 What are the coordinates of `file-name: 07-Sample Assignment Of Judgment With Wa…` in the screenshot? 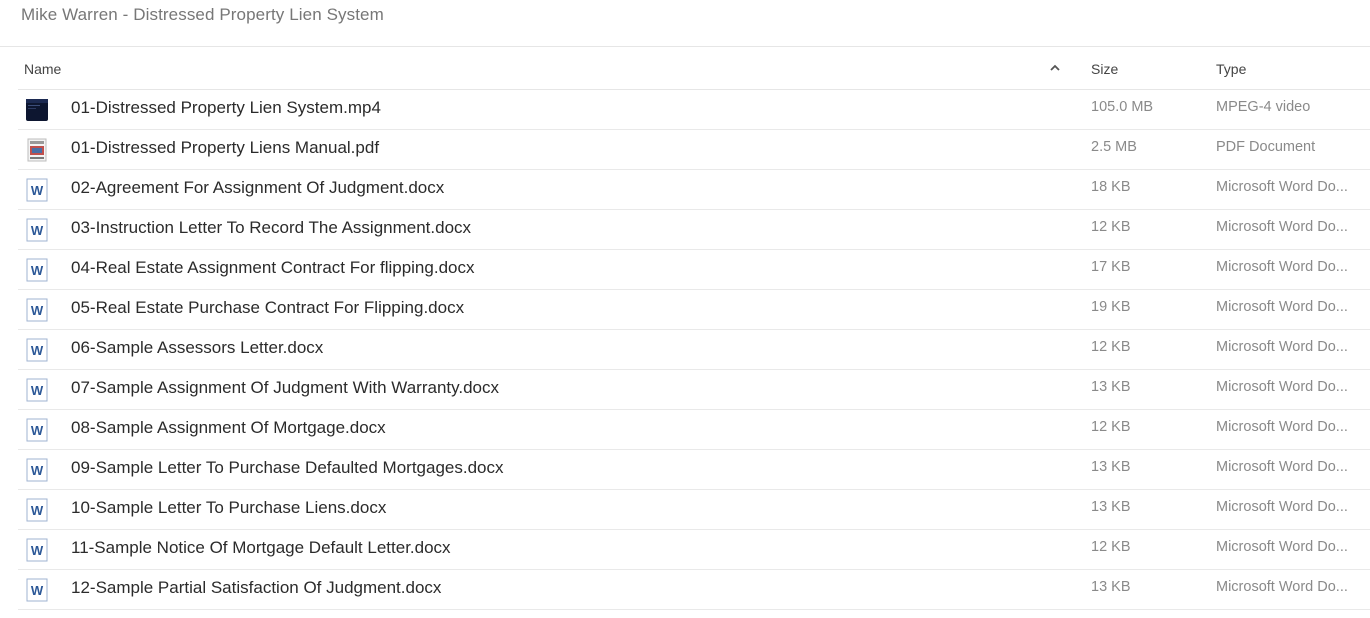 It's located at (285, 387).